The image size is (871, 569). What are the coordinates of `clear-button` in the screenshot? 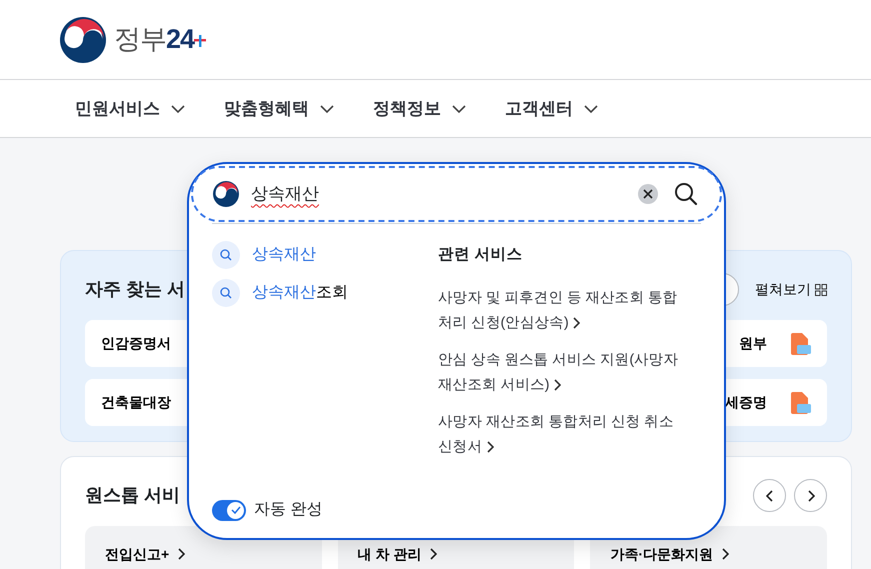 It's located at (648, 194).